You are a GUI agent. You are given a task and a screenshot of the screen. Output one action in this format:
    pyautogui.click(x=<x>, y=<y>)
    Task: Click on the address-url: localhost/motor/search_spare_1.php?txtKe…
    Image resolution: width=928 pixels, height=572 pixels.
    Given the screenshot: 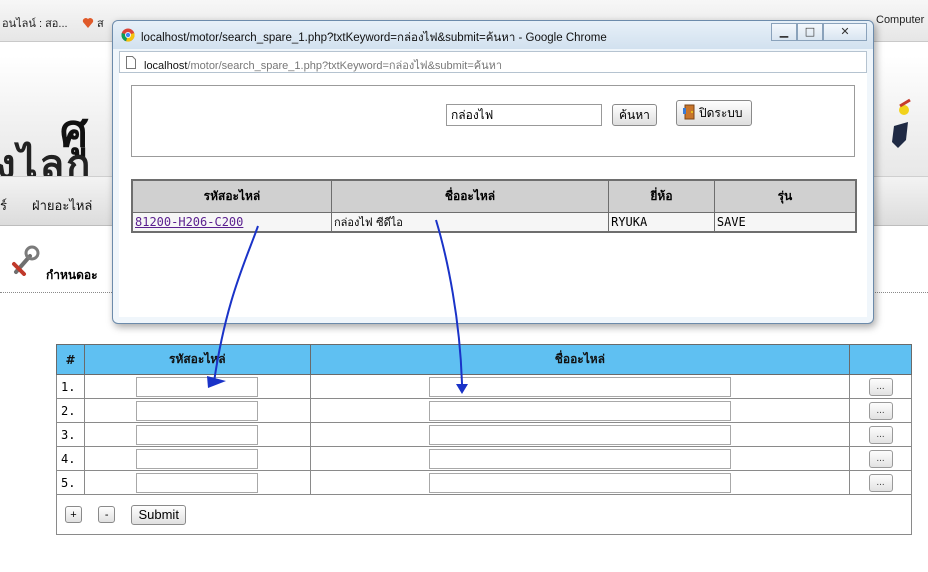 What is the action you would take?
    pyautogui.click(x=323, y=65)
    